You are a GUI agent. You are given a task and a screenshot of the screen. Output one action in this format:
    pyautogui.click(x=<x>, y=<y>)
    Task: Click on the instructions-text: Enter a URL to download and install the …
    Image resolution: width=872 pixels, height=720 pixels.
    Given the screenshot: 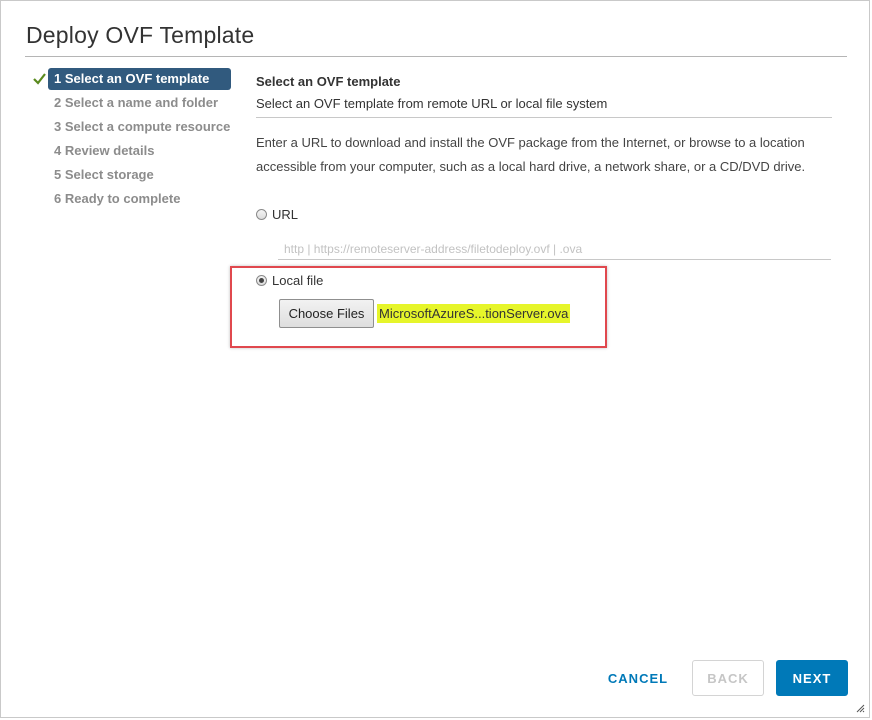 What is the action you would take?
    pyautogui.click(x=531, y=154)
    